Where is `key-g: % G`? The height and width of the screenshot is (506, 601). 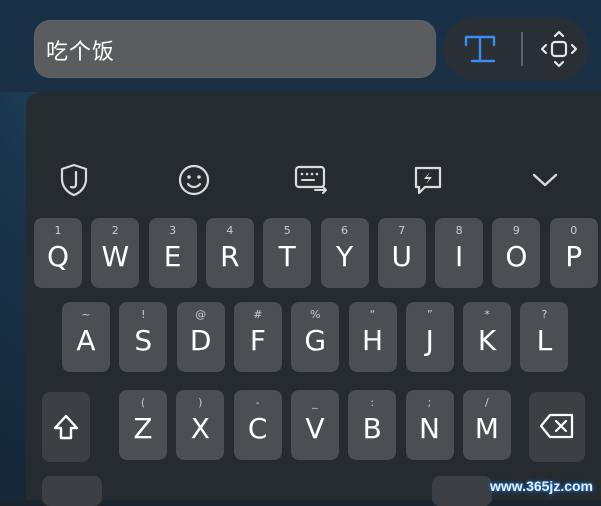
key-g: % G is located at coordinates (315, 337).